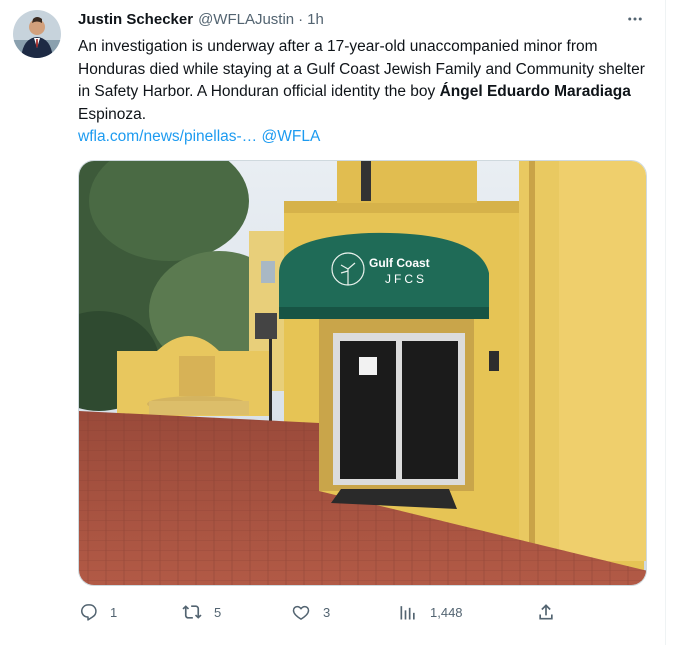  I want to click on tweet-text-bold-name: Ángel Eduardo Maradiaga, so click(535, 91).